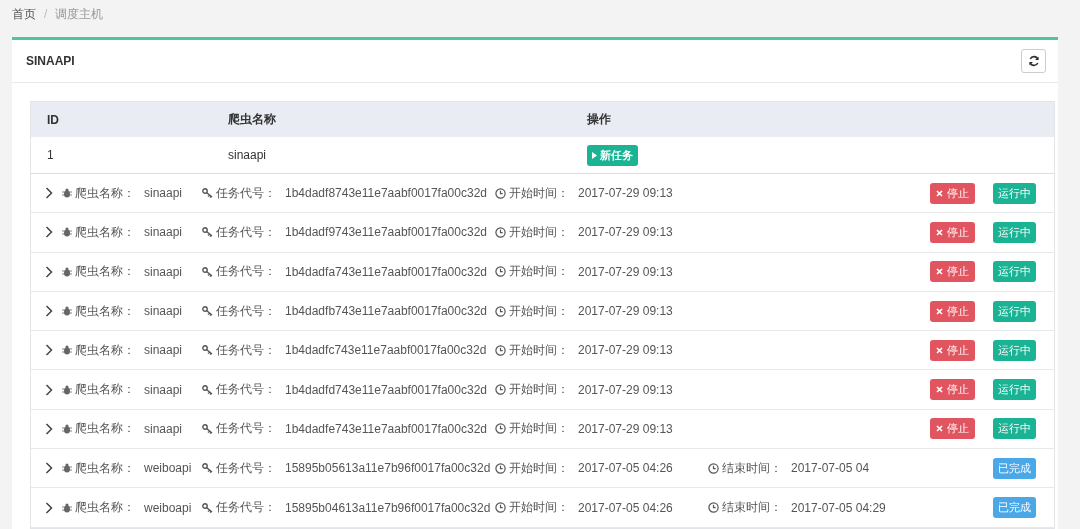 This screenshot has height=529, width=1080. What do you see at coordinates (248, 155) in the screenshot?
I see `table-cell-text: sinaapi` at bounding box center [248, 155].